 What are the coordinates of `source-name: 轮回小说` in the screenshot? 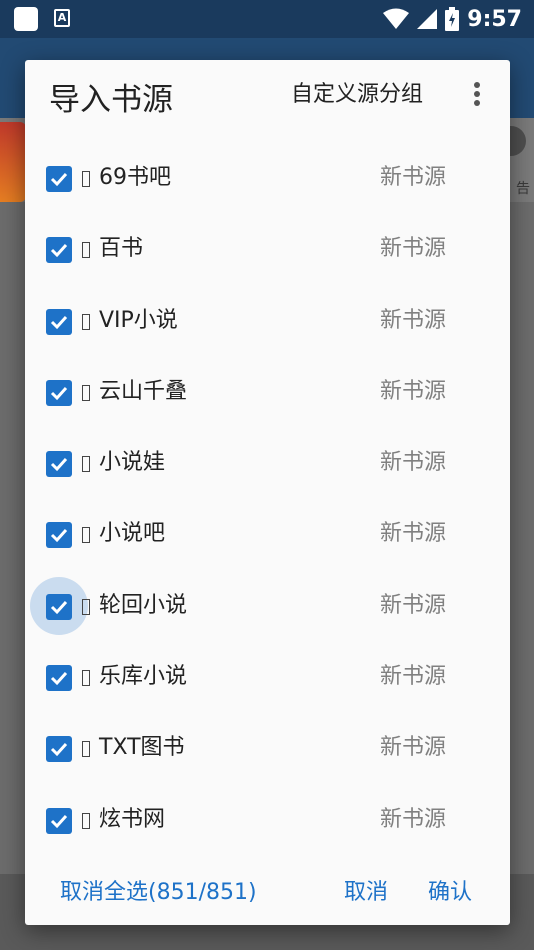 It's located at (143, 605).